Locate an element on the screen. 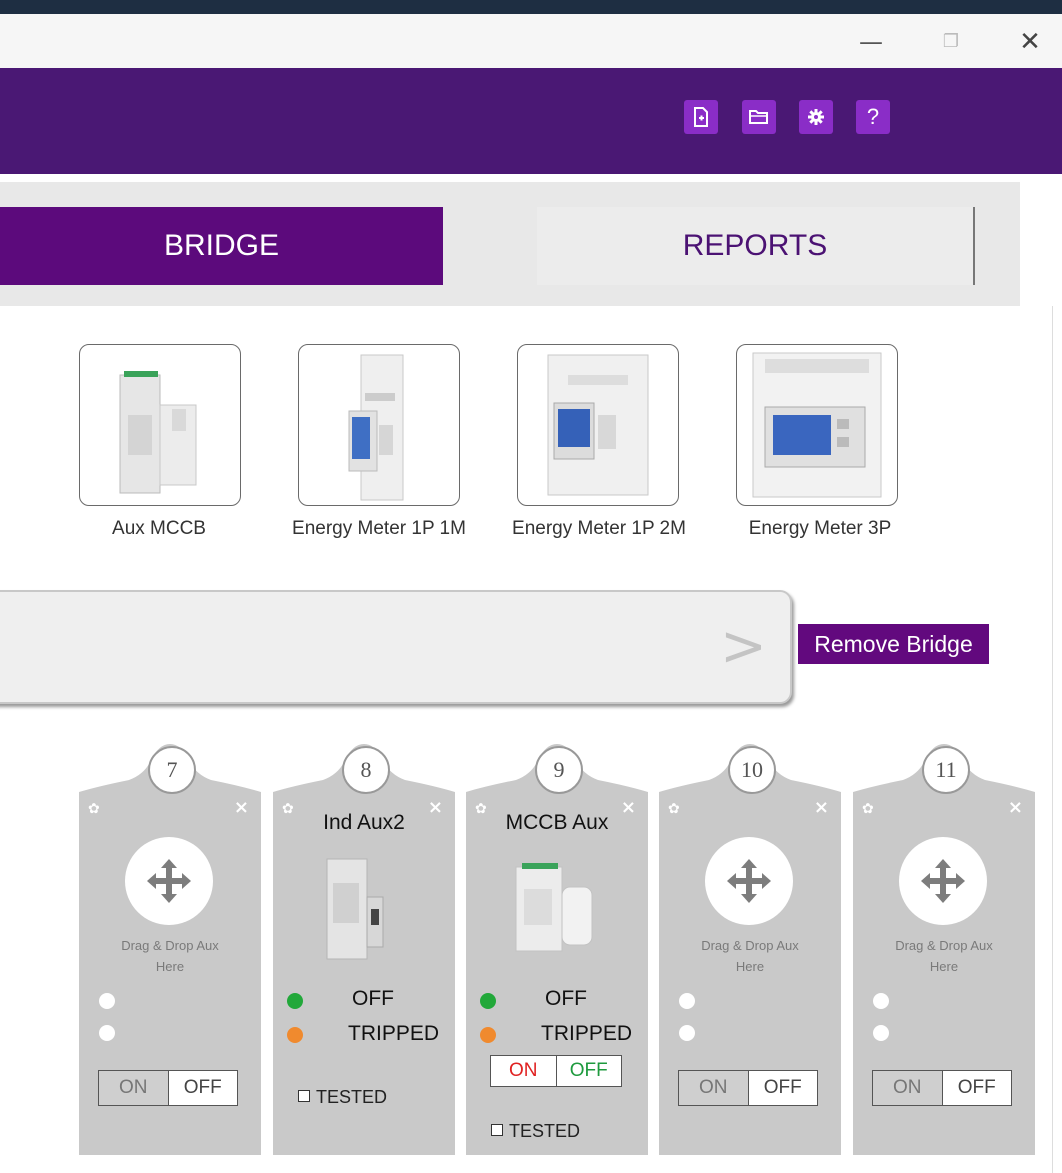 This screenshot has height=1173, width=1062. slot-number: 8 is located at coordinates (366, 770).